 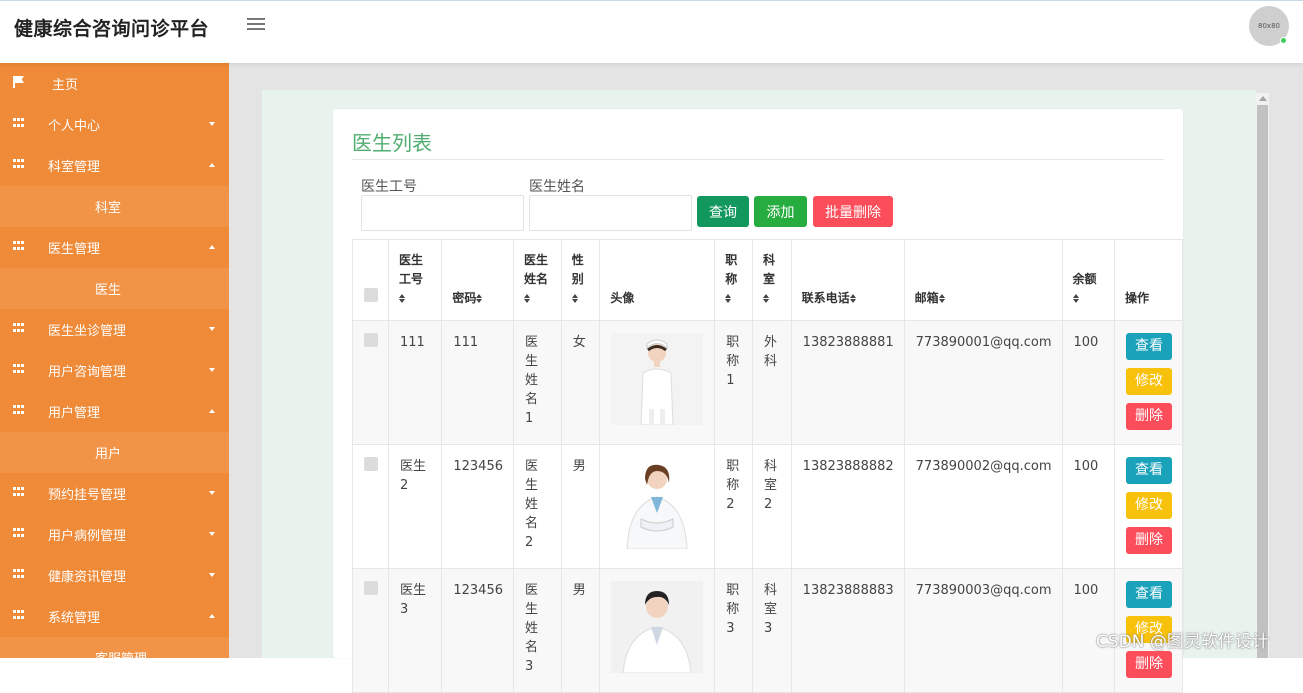 What do you see at coordinates (114, 165) in the screenshot?
I see `sidebar-item-2: 科室管理` at bounding box center [114, 165].